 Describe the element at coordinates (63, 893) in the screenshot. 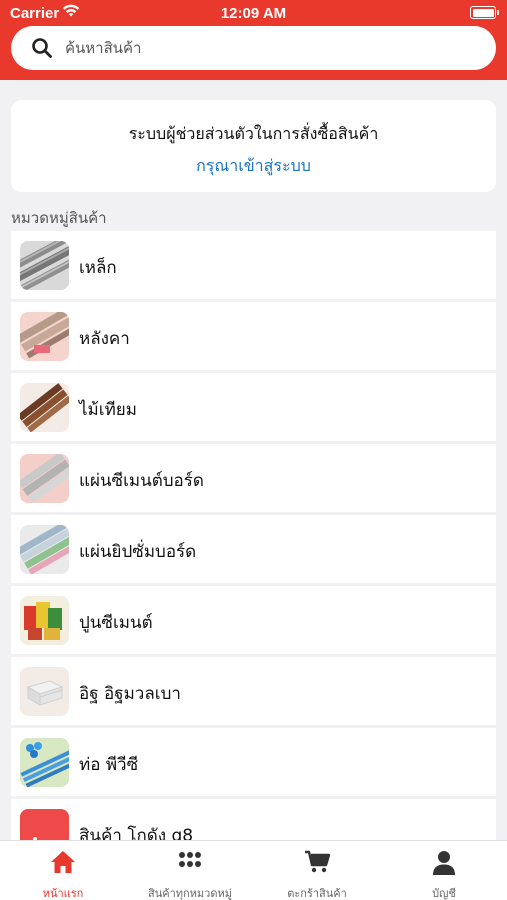

I see `tab-label: หน้าแรก` at that location.